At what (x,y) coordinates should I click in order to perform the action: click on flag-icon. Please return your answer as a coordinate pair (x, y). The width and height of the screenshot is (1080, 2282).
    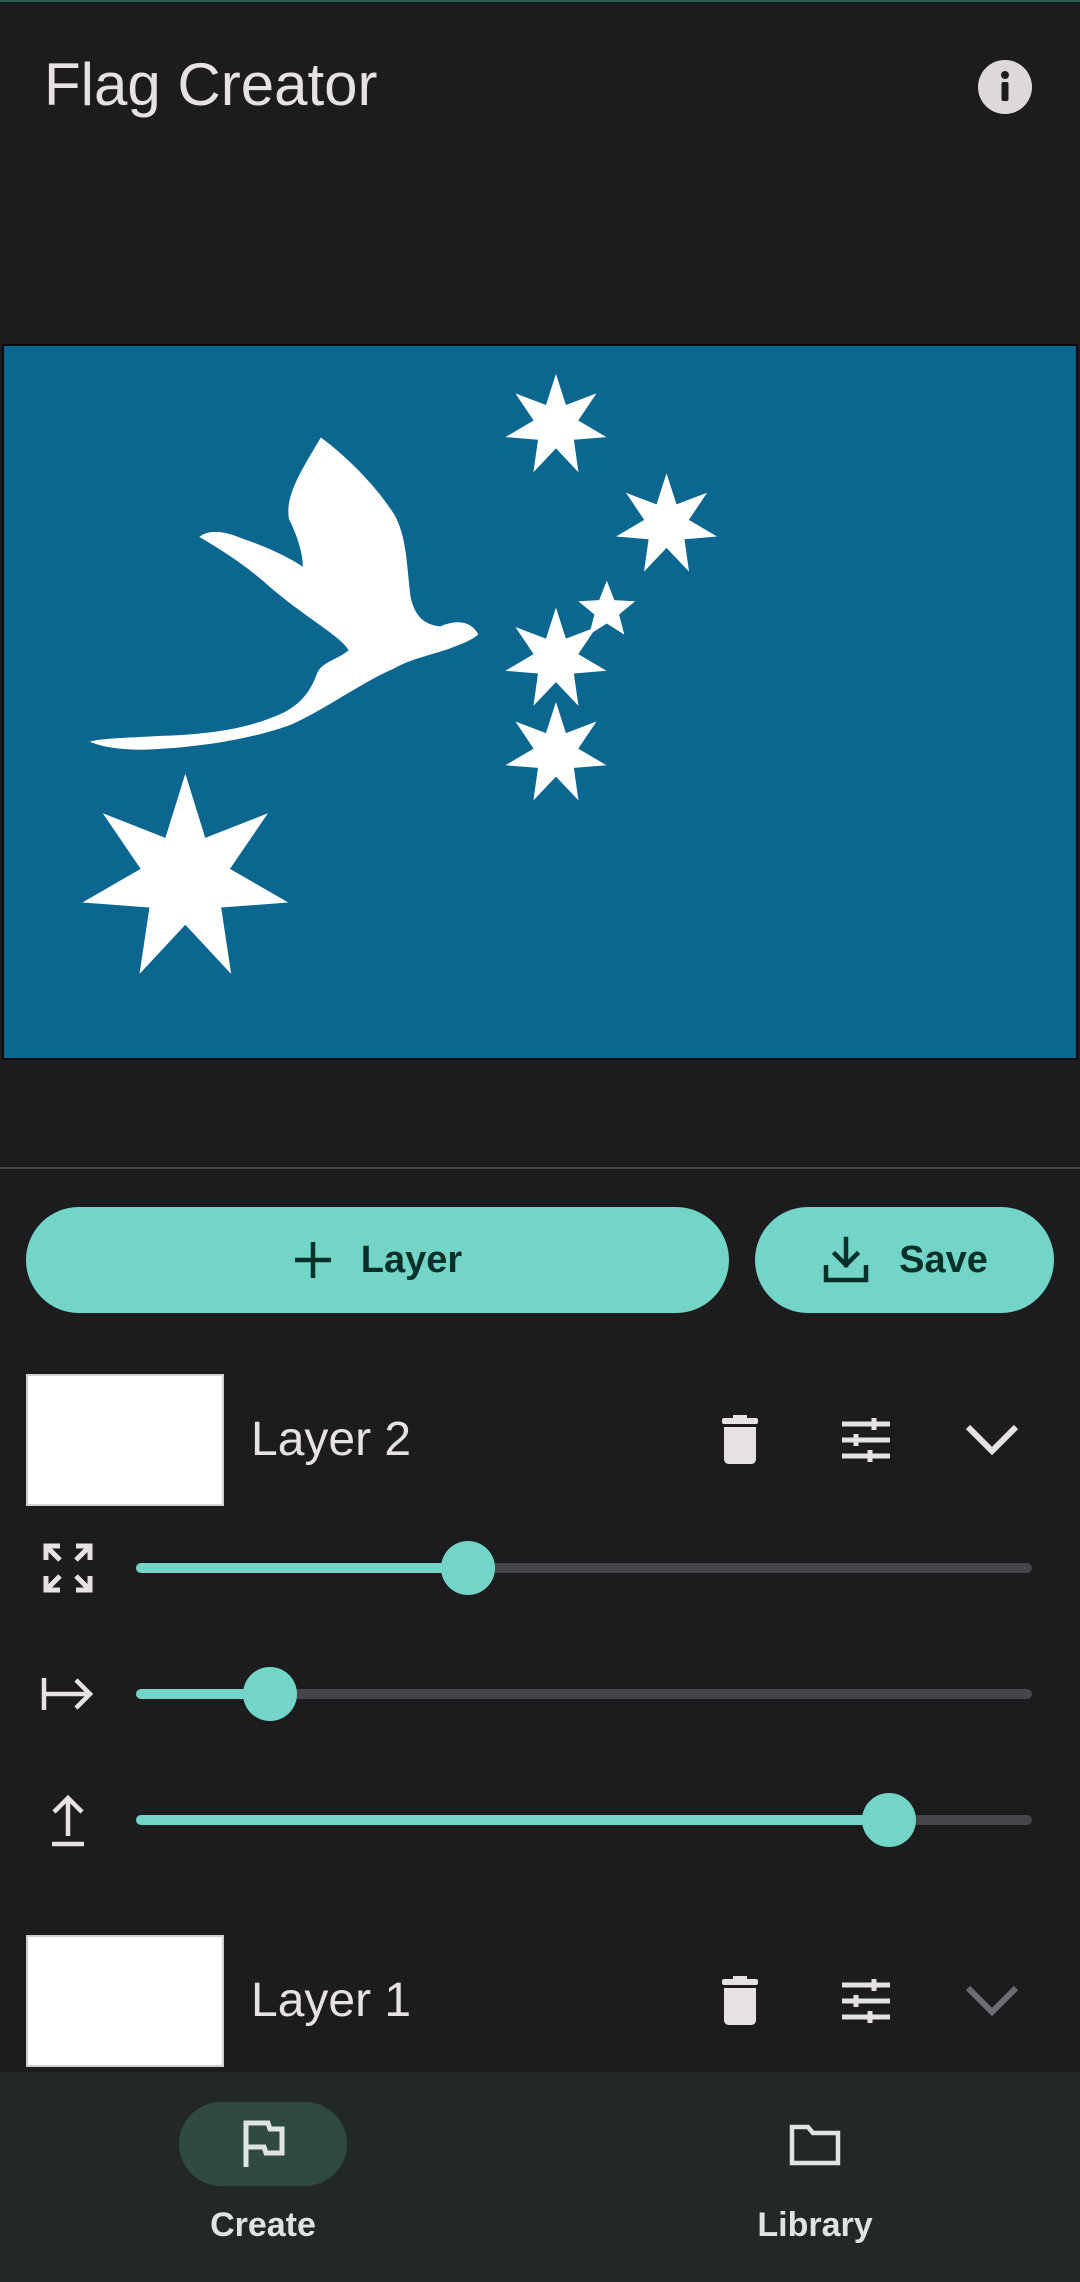
    Looking at the image, I should click on (264, 2143).